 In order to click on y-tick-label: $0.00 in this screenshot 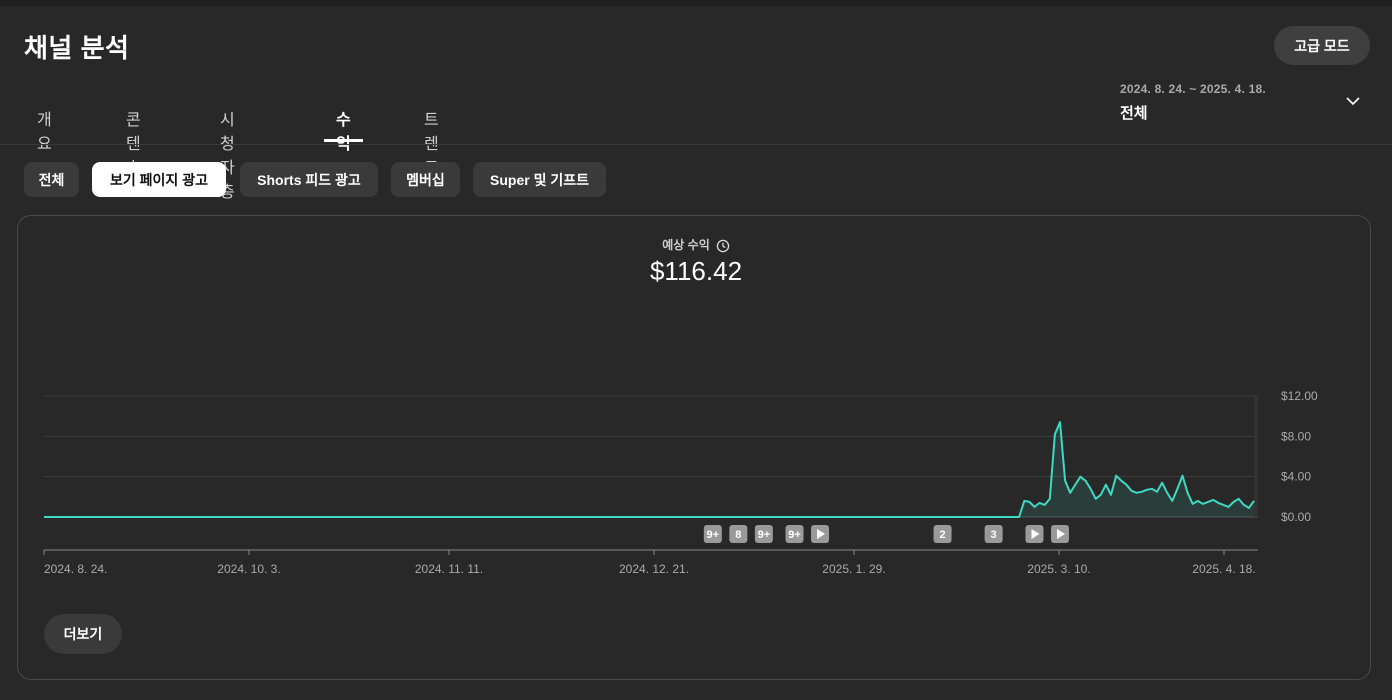, I will do `click(1296, 517)`.